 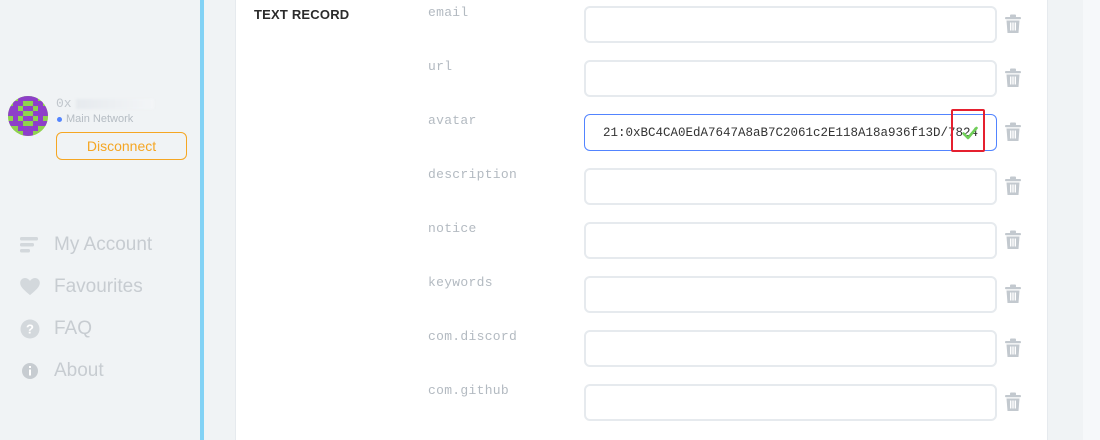 What do you see at coordinates (550, 405) in the screenshot?
I see `record-row-com-github: com.github` at bounding box center [550, 405].